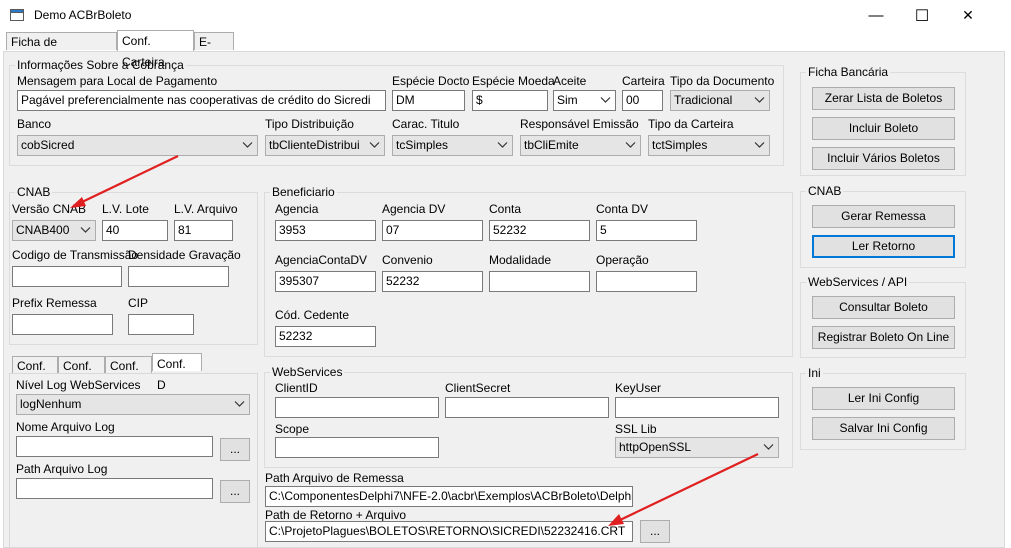 The height and width of the screenshot is (548, 1011). I want to click on tipo-documento-select: Tradicional, so click(720, 100).